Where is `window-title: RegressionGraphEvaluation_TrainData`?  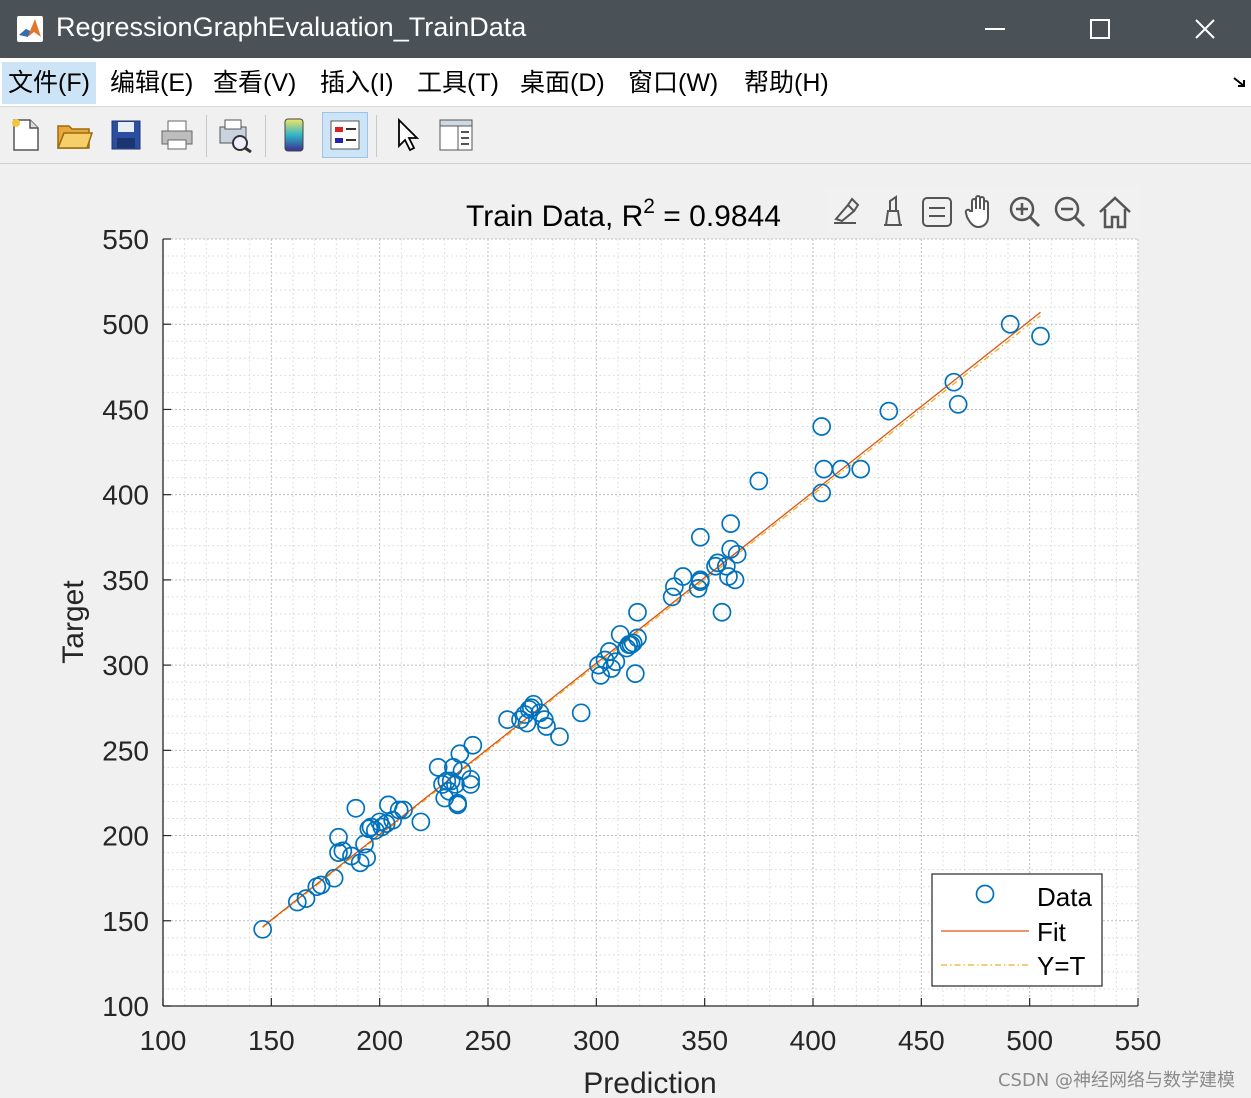 window-title: RegressionGraphEvaluation_TrainData is located at coordinates (291, 27).